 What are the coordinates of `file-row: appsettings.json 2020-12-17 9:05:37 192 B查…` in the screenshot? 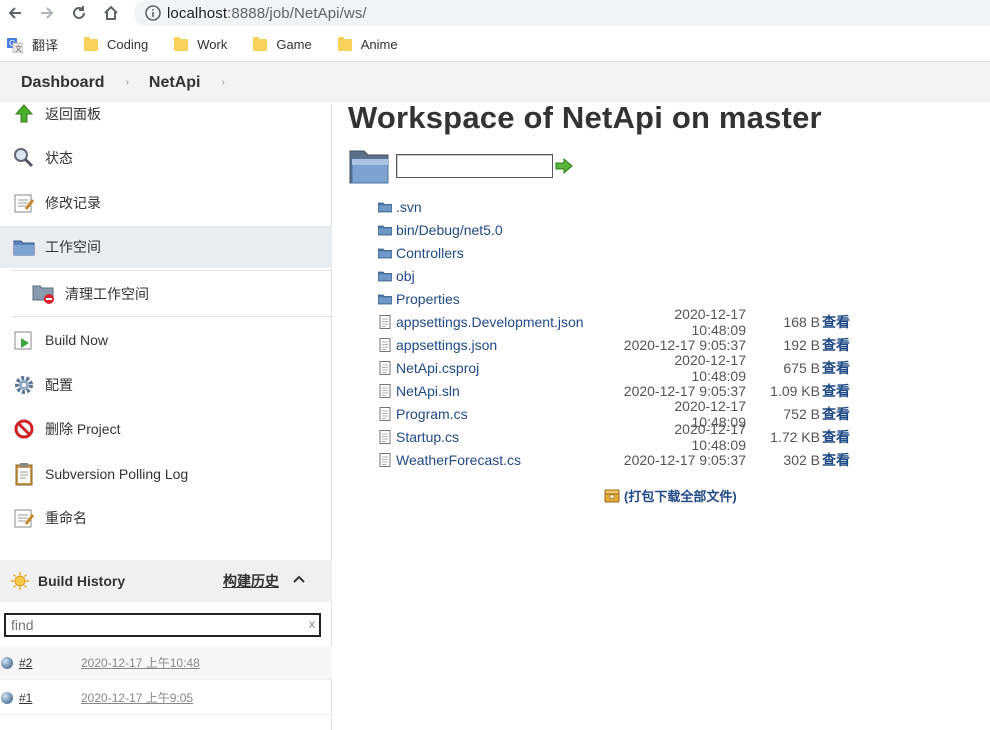 It's located at (618, 344).